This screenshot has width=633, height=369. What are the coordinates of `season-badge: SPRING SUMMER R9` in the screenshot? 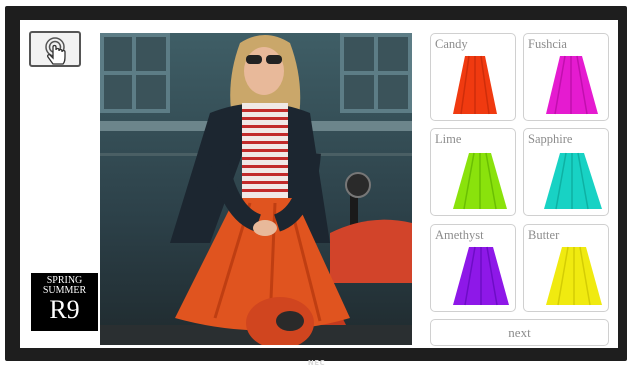 It's located at (64, 302).